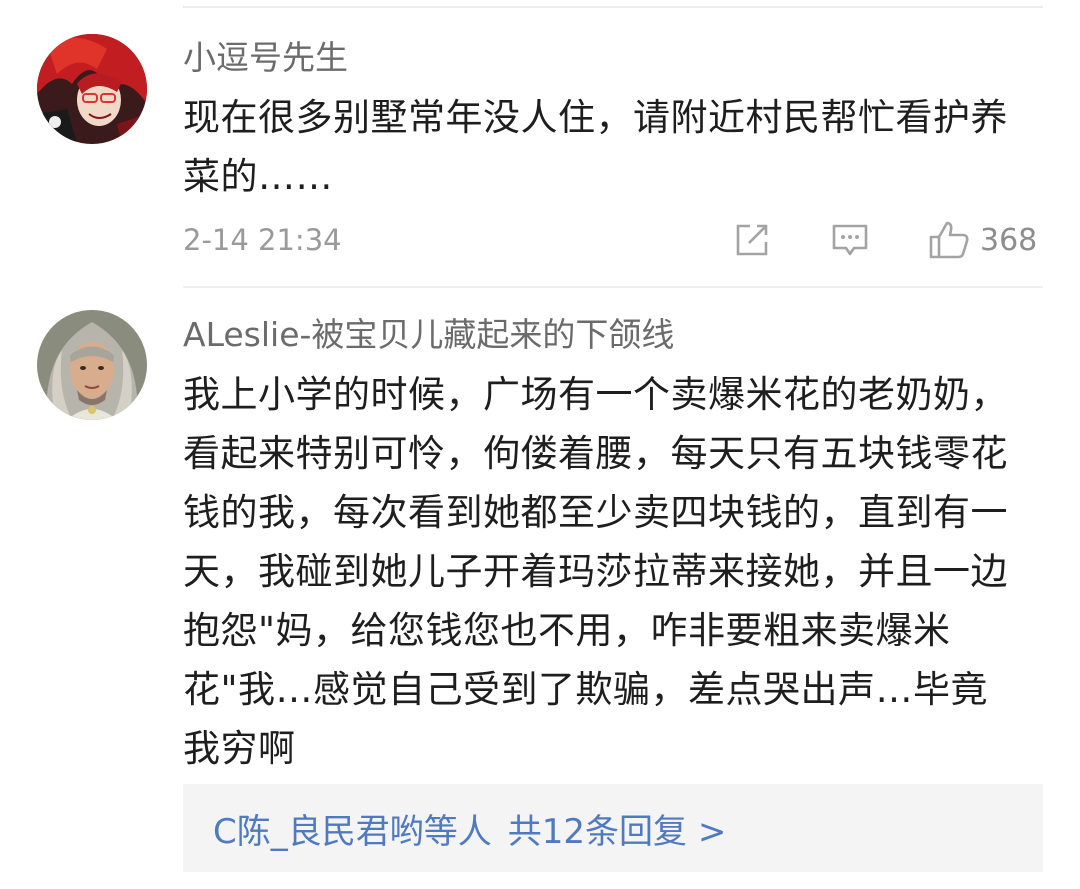 The height and width of the screenshot is (889, 1080). What do you see at coordinates (1009, 240) in the screenshot?
I see `like-count: 368` at bounding box center [1009, 240].